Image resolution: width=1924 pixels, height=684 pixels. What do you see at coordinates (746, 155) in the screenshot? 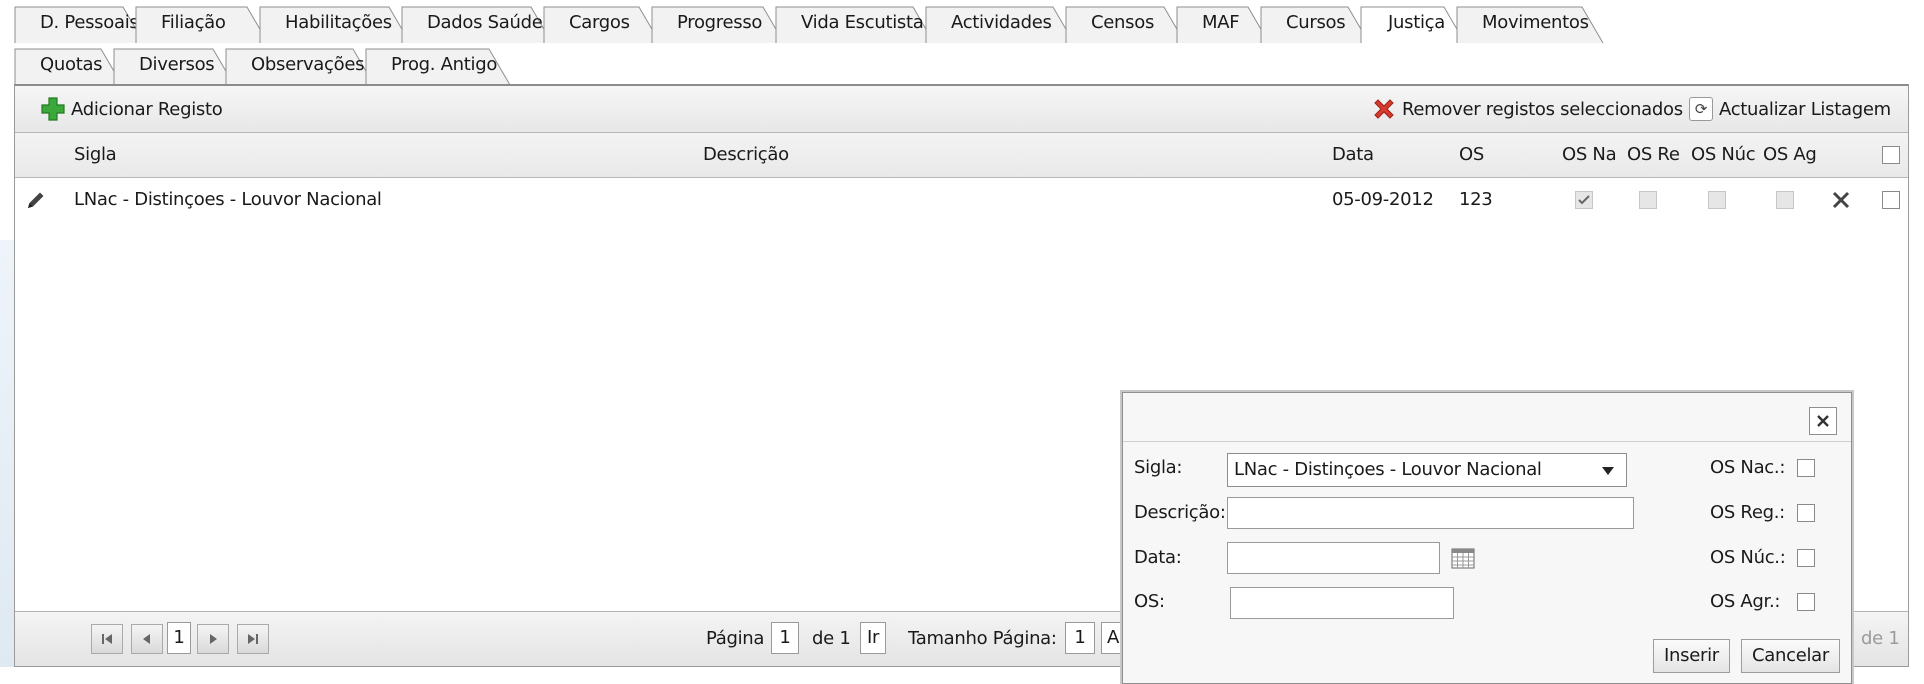
I see `col-header-descricao: Descrição` at bounding box center [746, 155].